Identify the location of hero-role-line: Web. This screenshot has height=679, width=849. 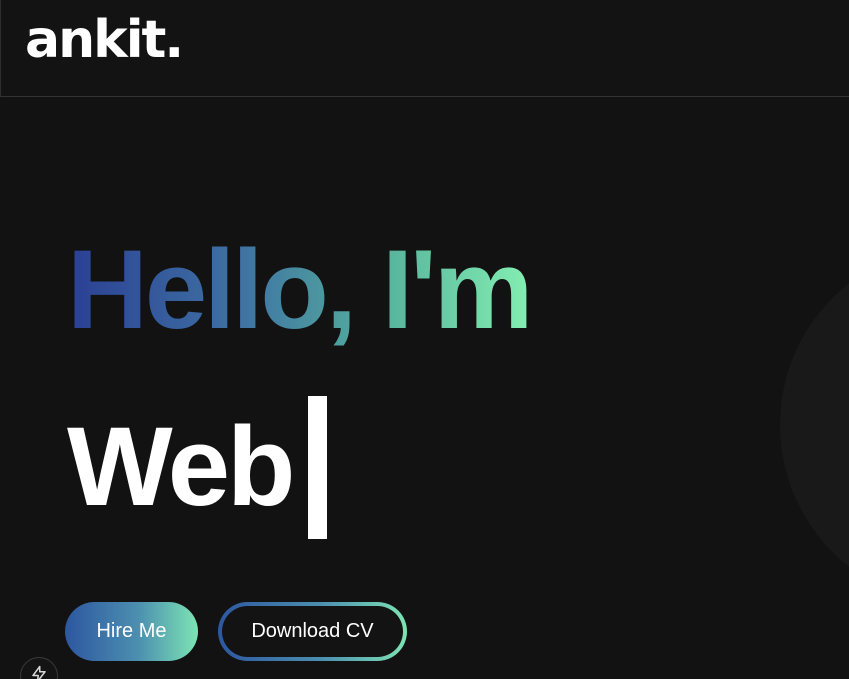
(197, 467).